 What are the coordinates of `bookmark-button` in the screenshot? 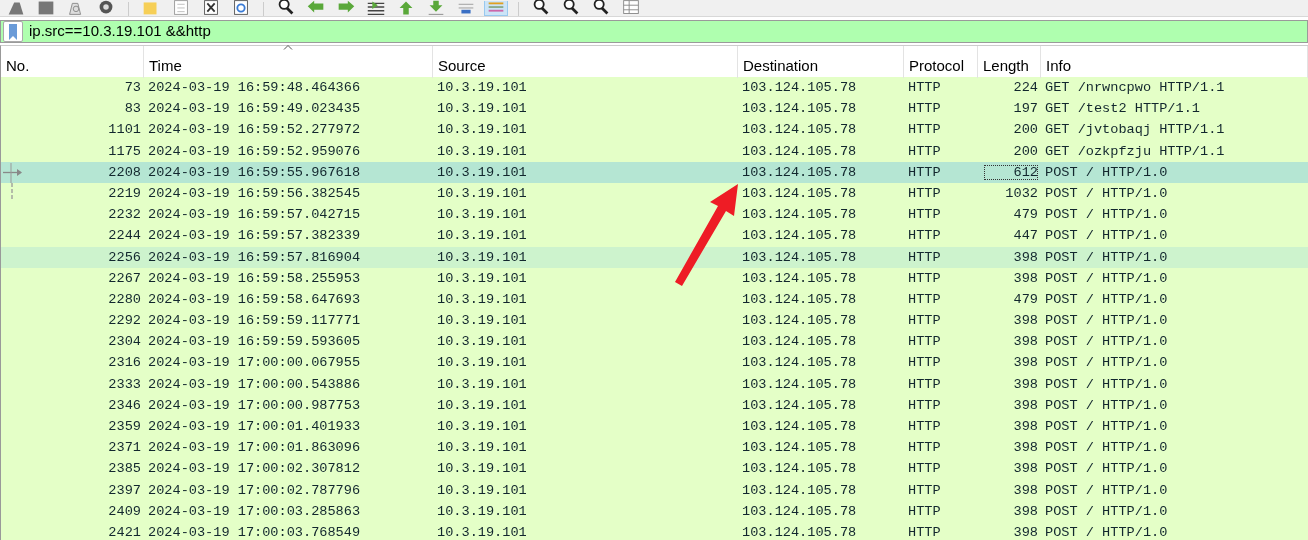 It's located at (13, 31).